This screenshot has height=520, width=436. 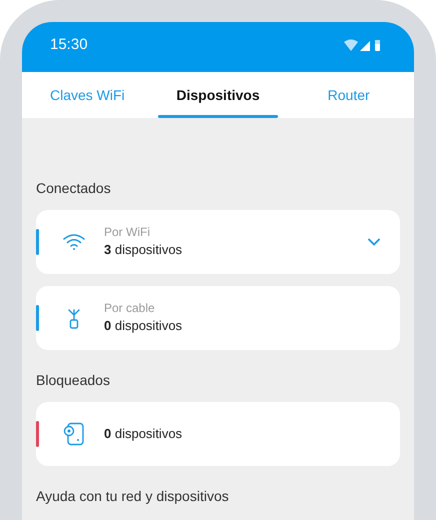 What do you see at coordinates (130, 308) in the screenshot?
I see `card-label: Por cable` at bounding box center [130, 308].